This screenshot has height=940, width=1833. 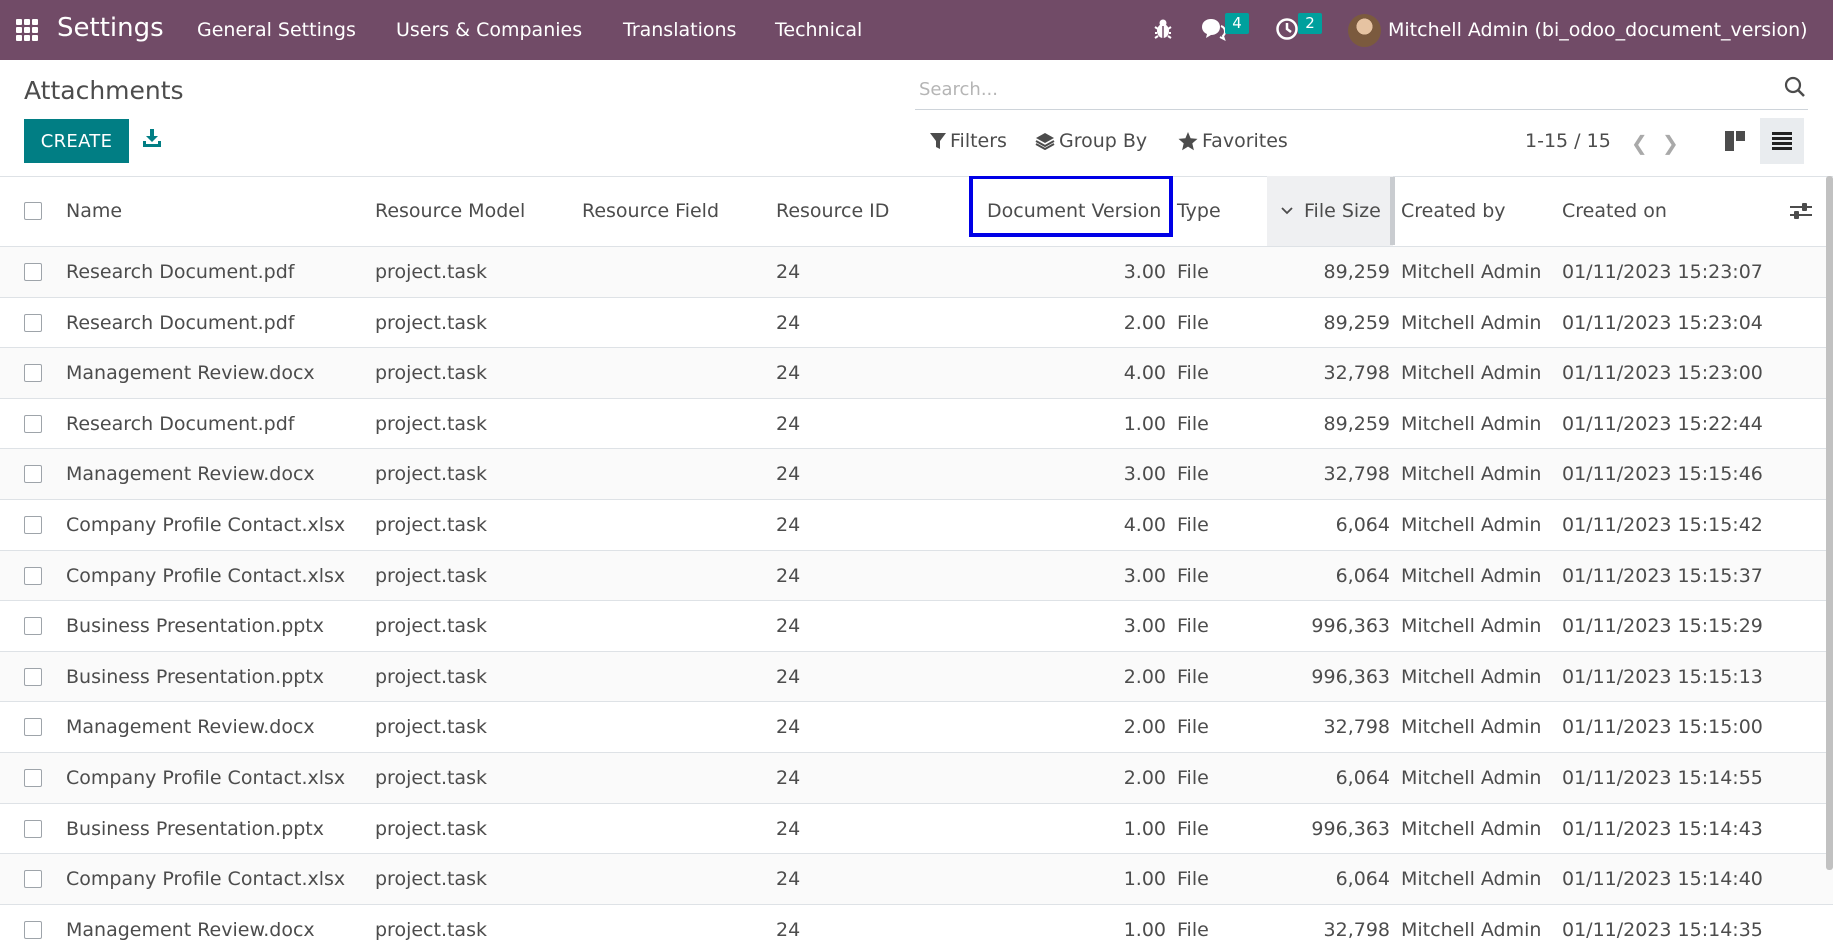 What do you see at coordinates (1568, 141) in the screenshot?
I see `pager-value: 1-15 / 15` at bounding box center [1568, 141].